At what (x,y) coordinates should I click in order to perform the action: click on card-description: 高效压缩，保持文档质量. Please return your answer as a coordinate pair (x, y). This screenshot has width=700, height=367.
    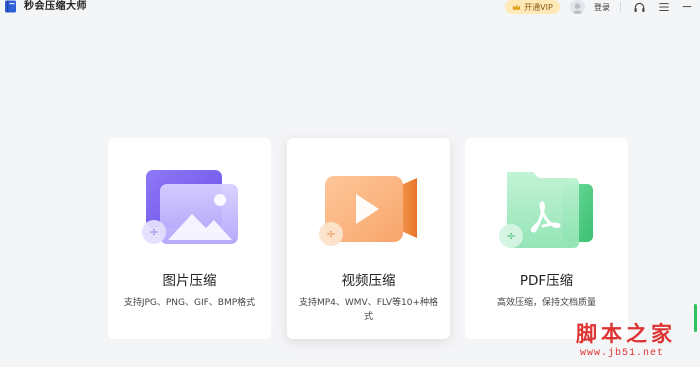
    Looking at the image, I should click on (546, 303).